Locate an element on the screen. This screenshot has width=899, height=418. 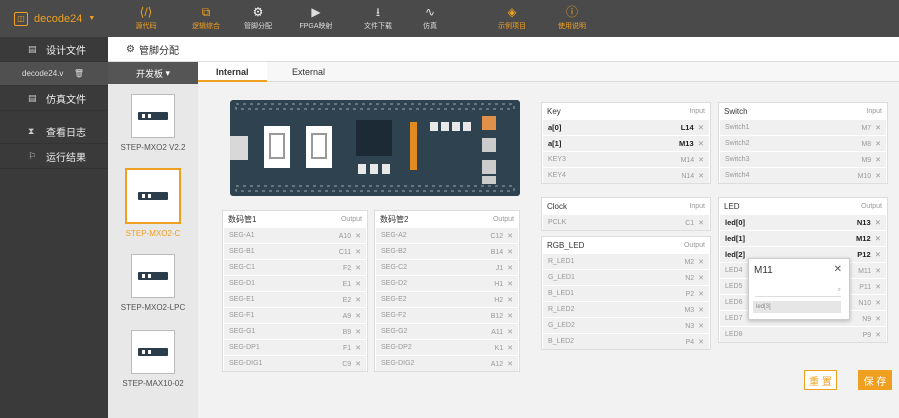
pin-row: SEG-G1 B9 ✕ is located at coordinates (295, 331).